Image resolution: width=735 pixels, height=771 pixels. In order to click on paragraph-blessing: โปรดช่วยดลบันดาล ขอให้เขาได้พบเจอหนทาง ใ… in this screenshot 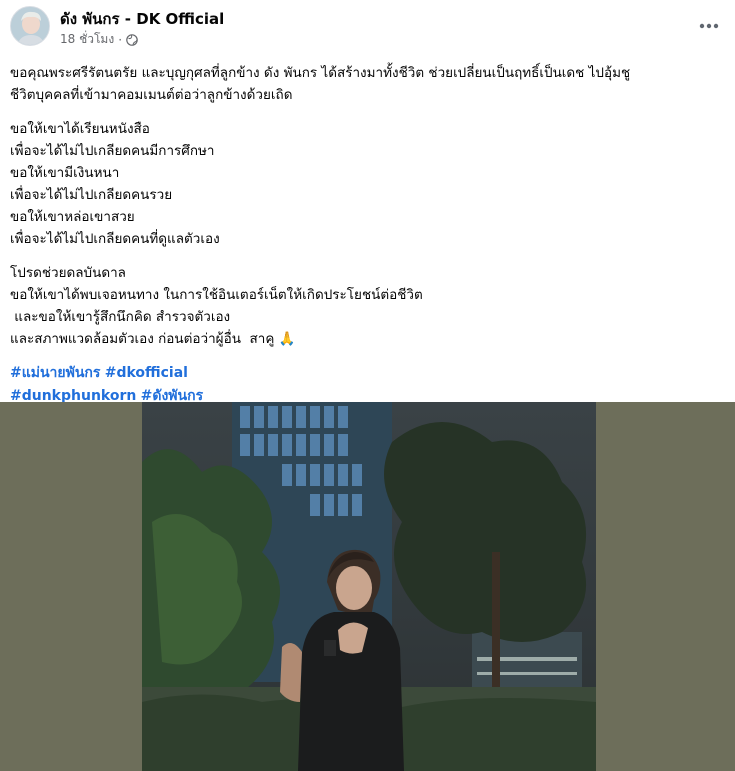, I will do `click(367, 306)`.